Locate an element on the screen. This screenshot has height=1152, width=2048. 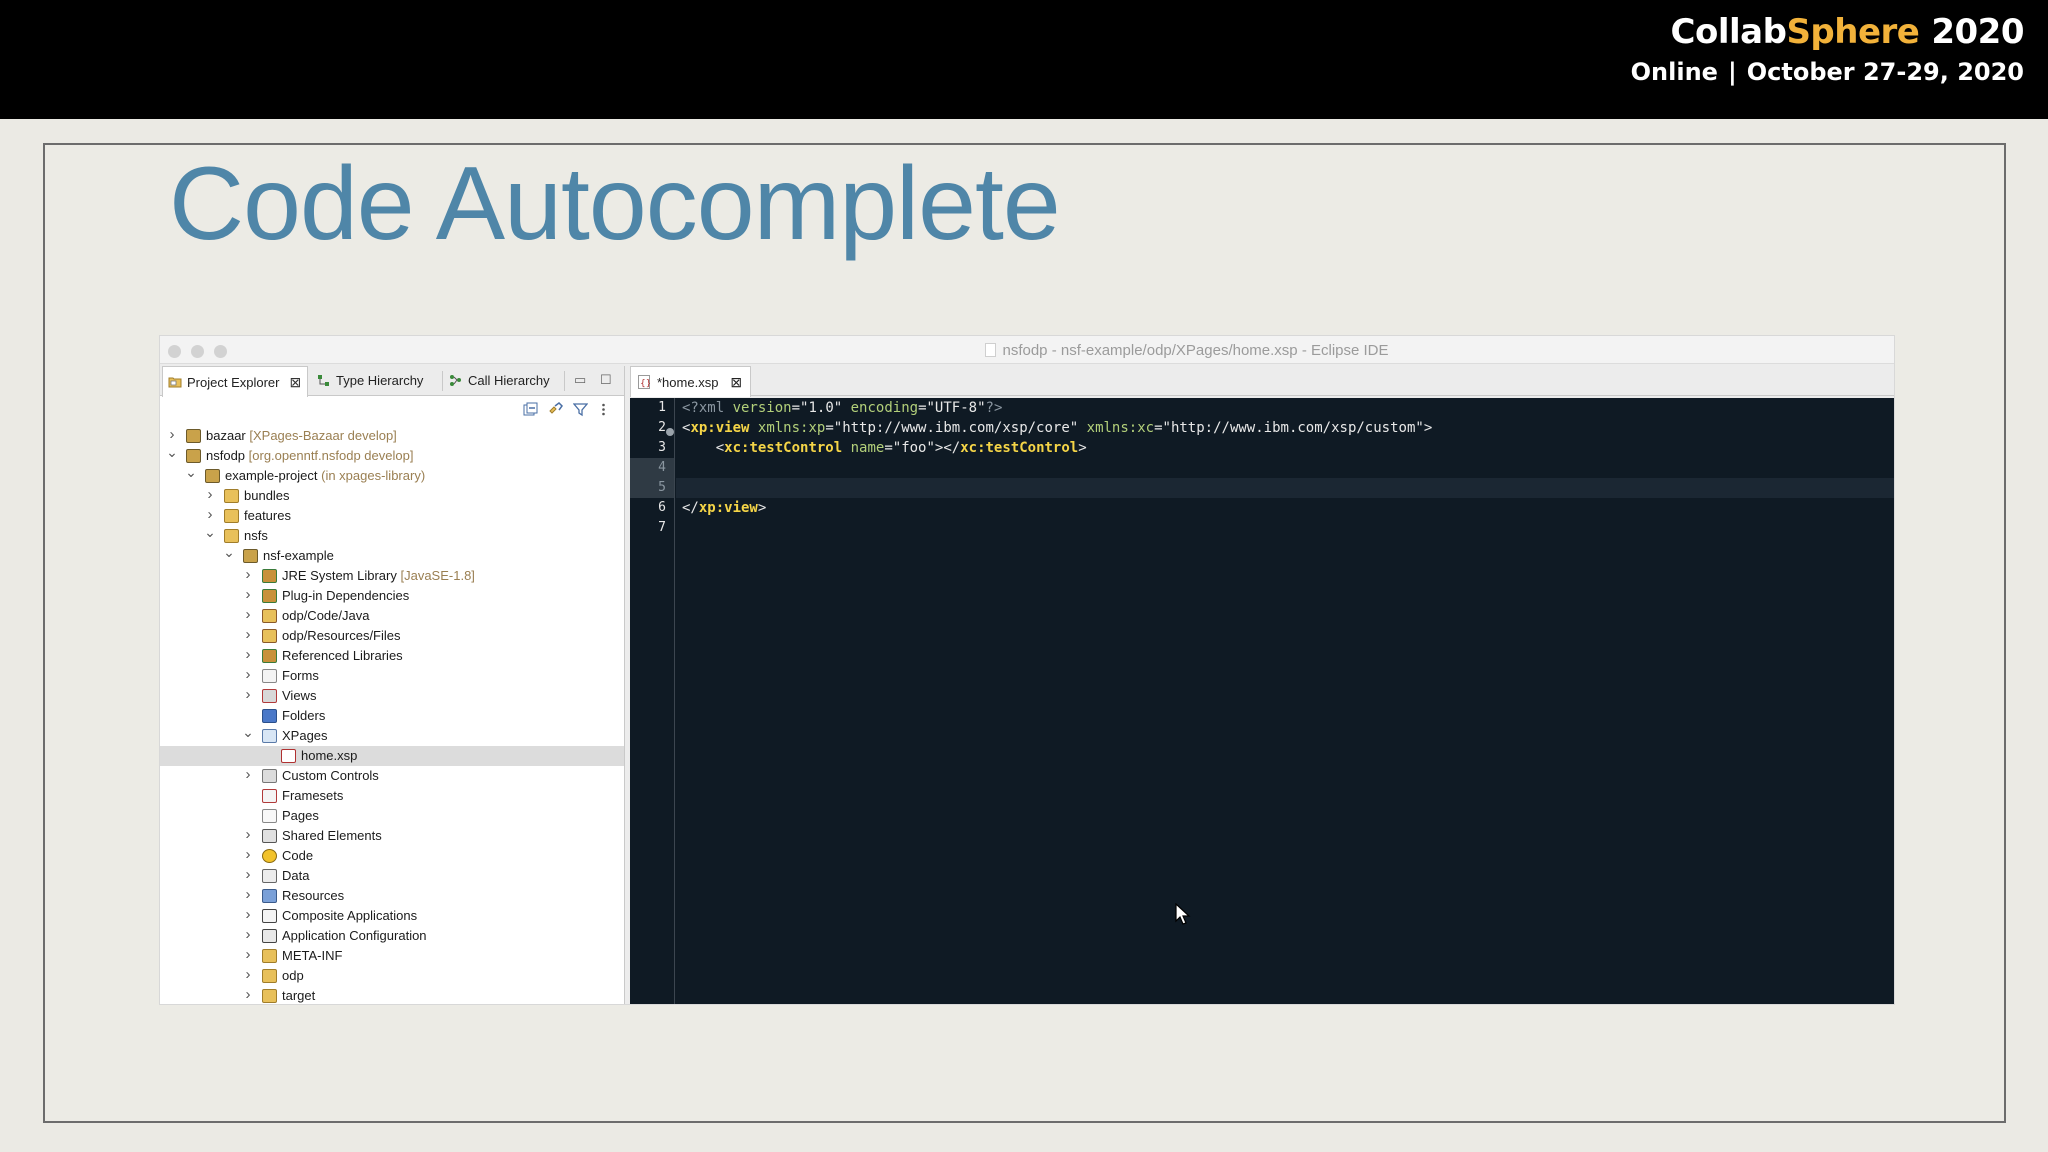
tree-item: ⌄ nsfodp [org.openntf.nsfodp develop] is located at coordinates (392, 455).